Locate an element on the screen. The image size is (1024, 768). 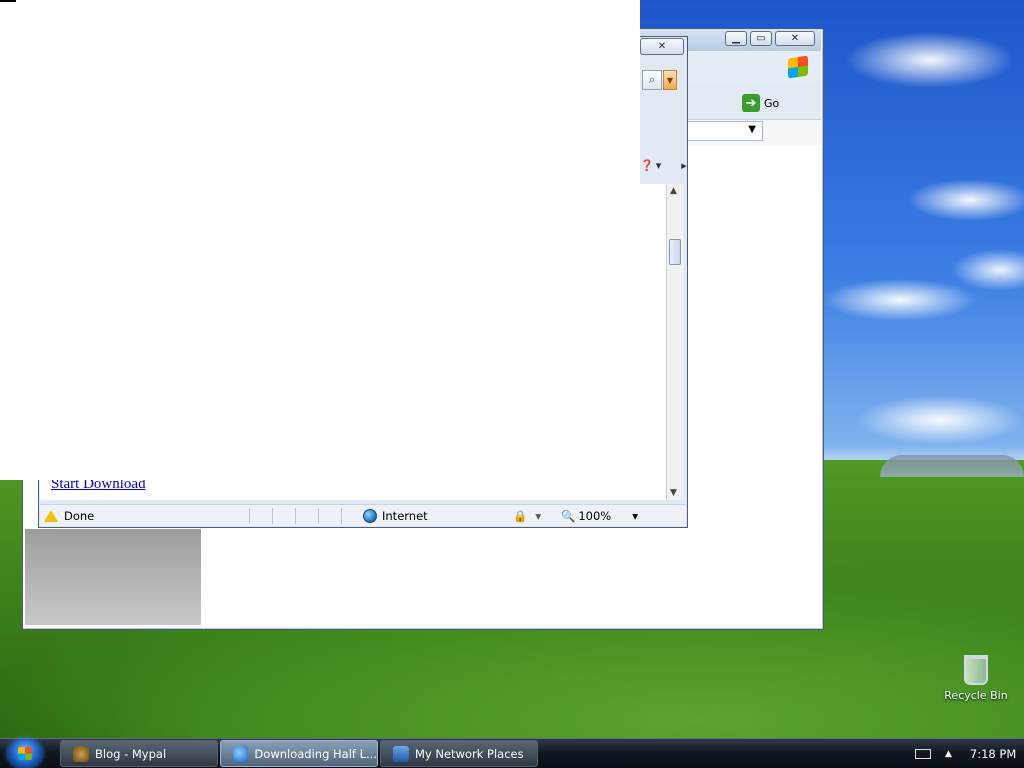
go-button: ➔ Go is located at coordinates (769, 103).